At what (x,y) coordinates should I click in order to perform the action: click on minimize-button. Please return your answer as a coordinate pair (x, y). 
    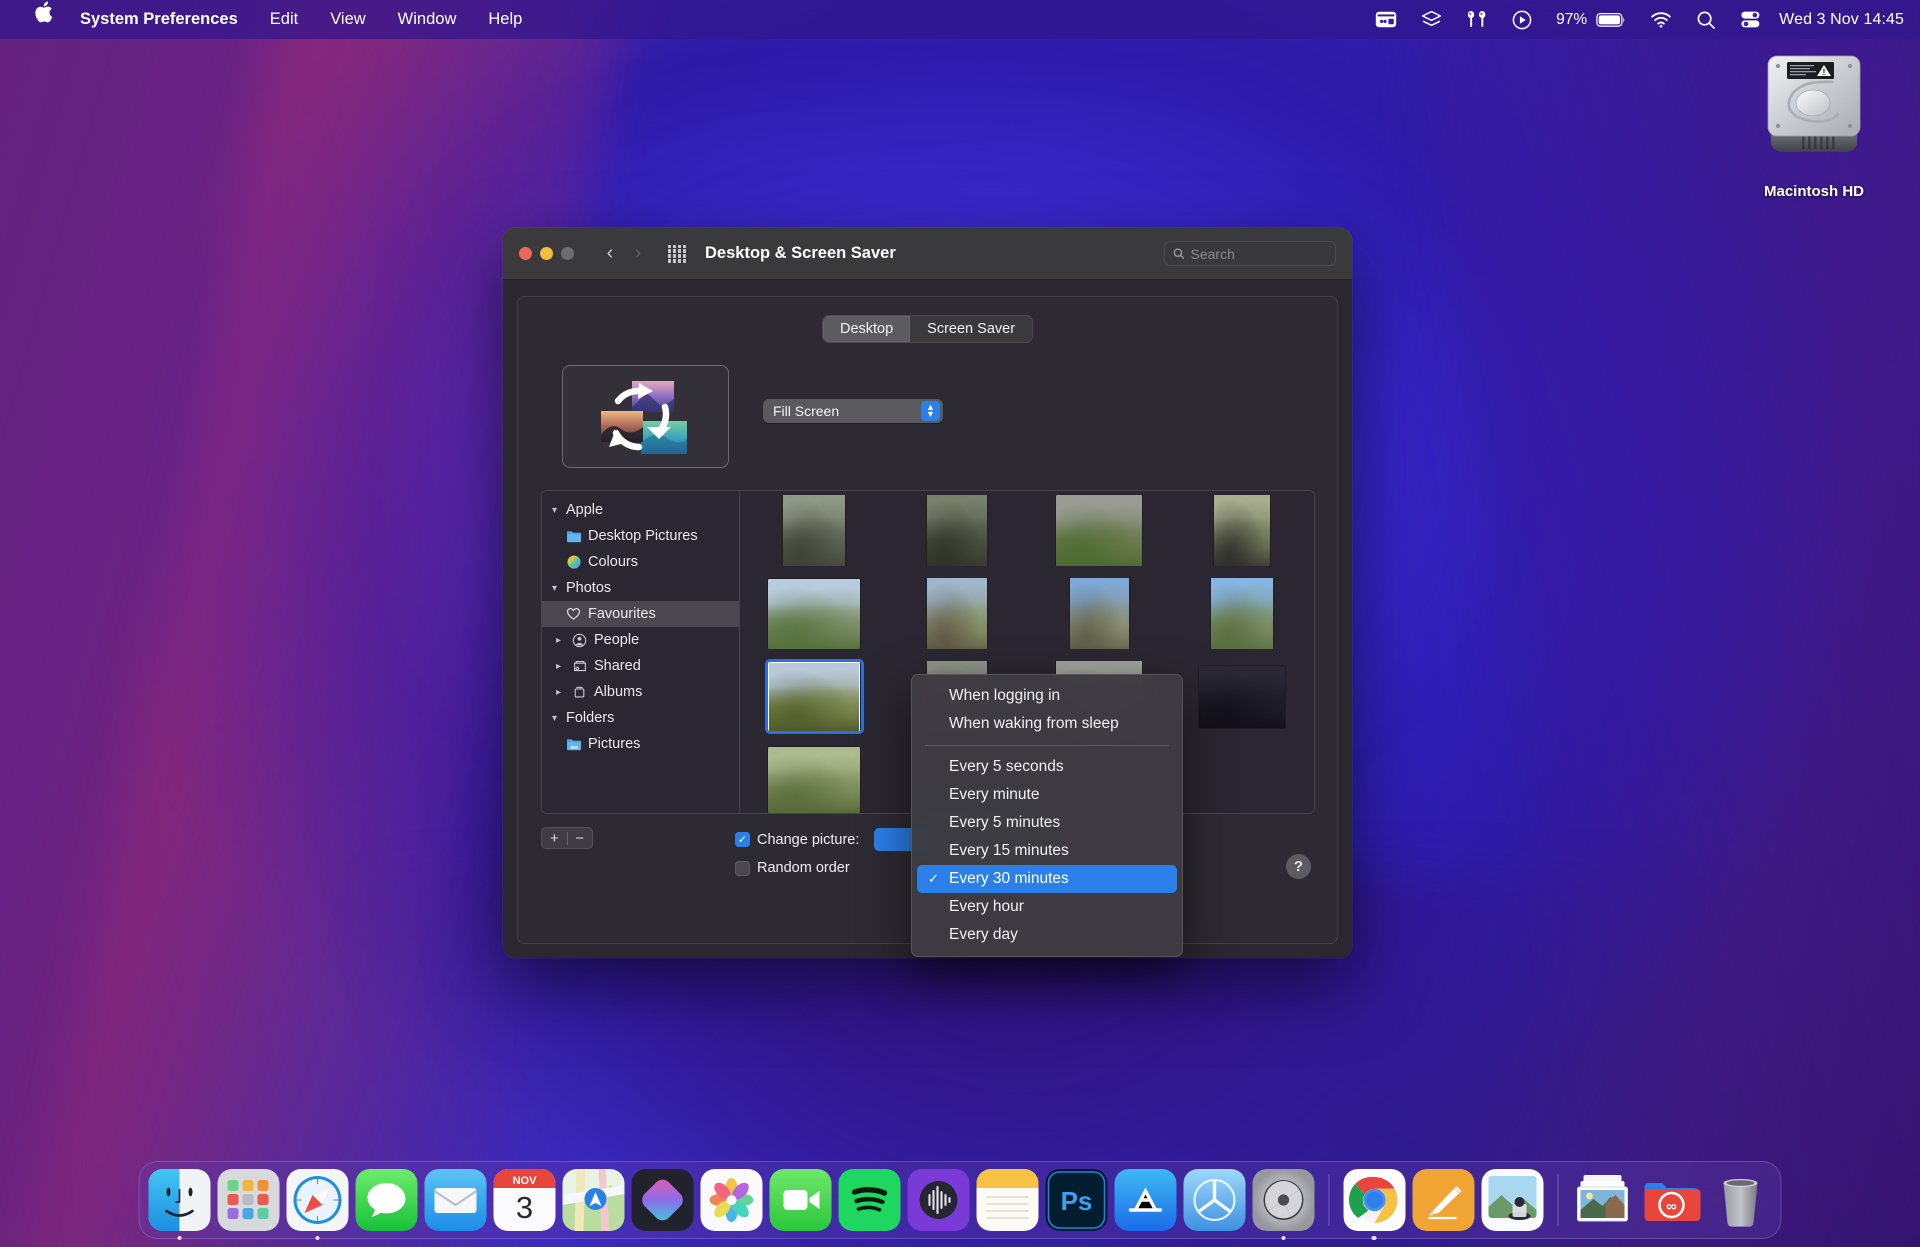
    Looking at the image, I should click on (546, 253).